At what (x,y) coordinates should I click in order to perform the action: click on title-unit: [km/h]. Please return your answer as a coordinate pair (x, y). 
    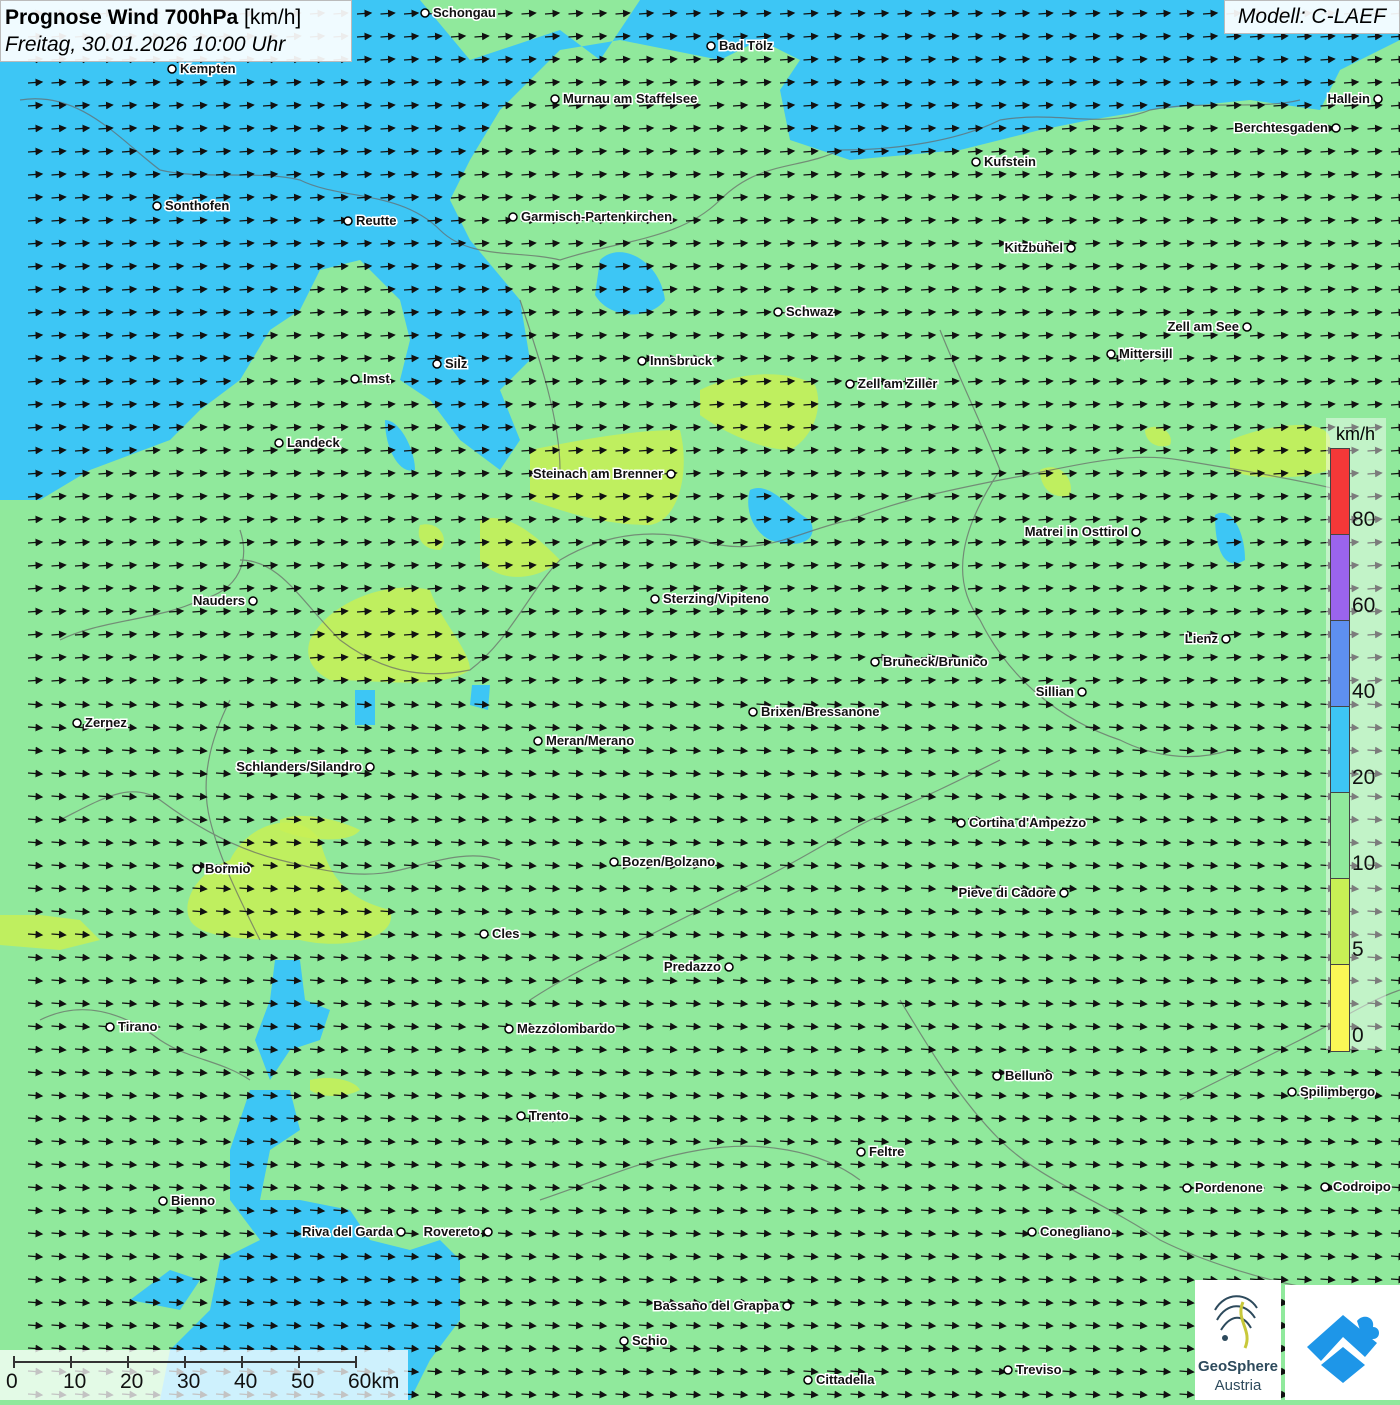
    Looking at the image, I should click on (273, 17).